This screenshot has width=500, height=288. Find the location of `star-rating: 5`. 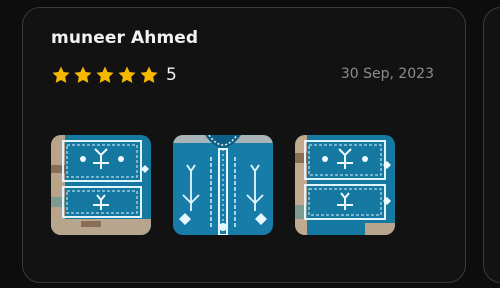

star-rating: 5 is located at coordinates (114, 75).